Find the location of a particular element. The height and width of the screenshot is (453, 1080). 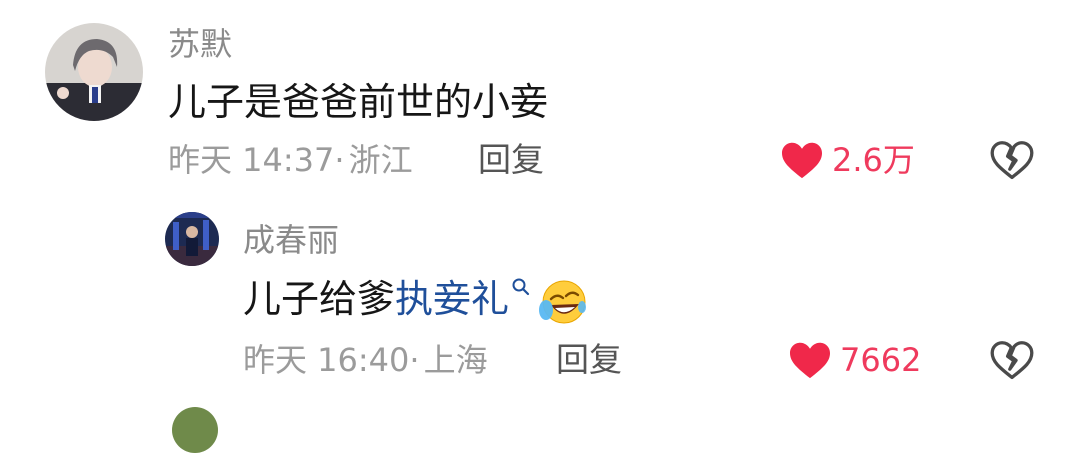

comment-meta: 昨天 14:37· 浙江 is located at coordinates (290, 160).